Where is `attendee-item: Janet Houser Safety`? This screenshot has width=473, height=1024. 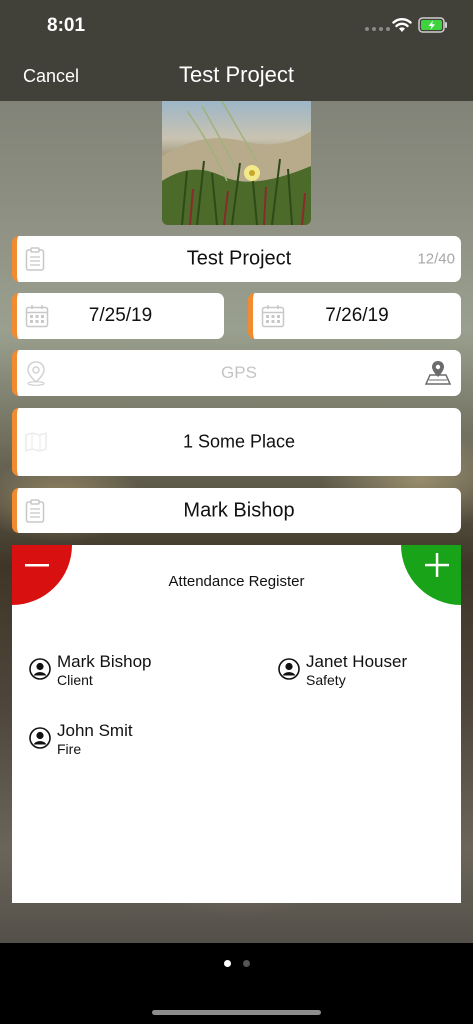 attendee-item: Janet Houser Safety is located at coordinates (342, 670).